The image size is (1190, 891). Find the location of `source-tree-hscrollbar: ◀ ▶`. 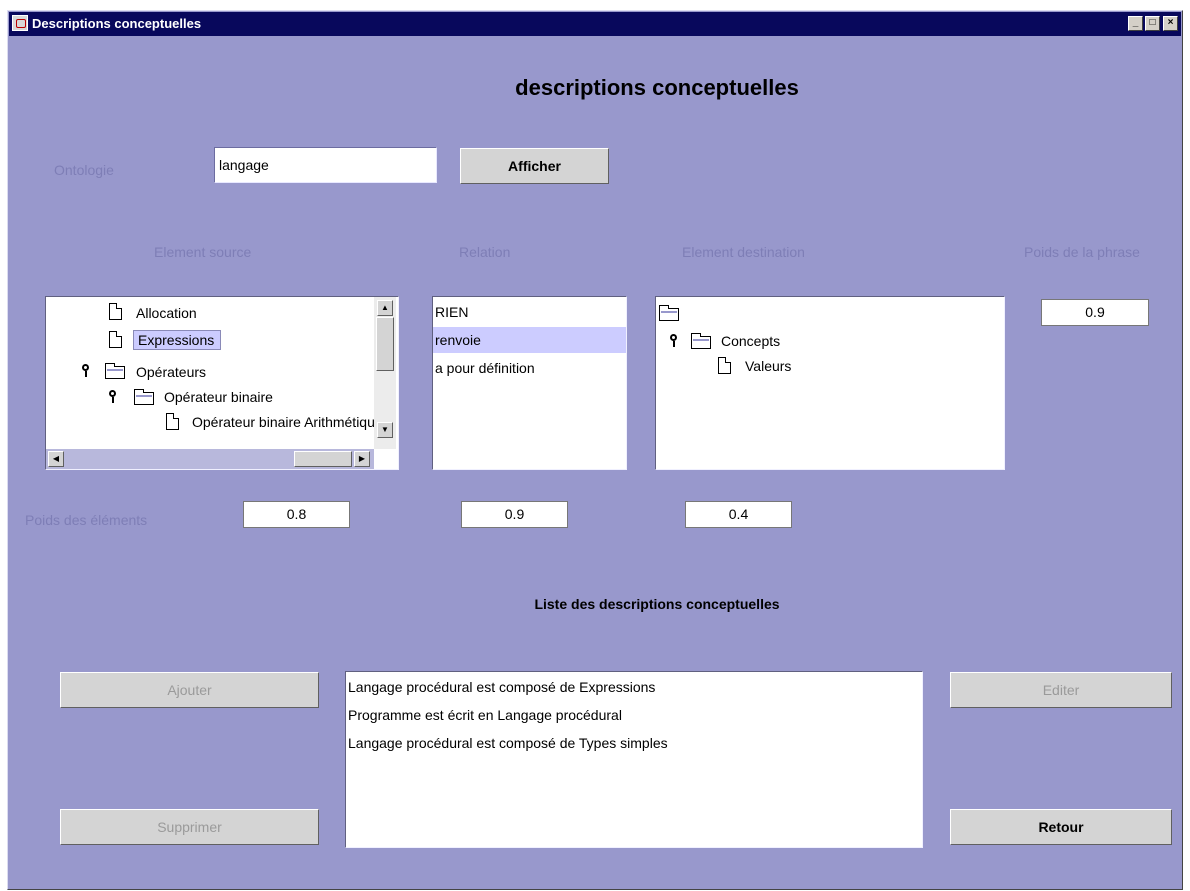

source-tree-hscrollbar: ◀ ▶ is located at coordinates (210, 459).